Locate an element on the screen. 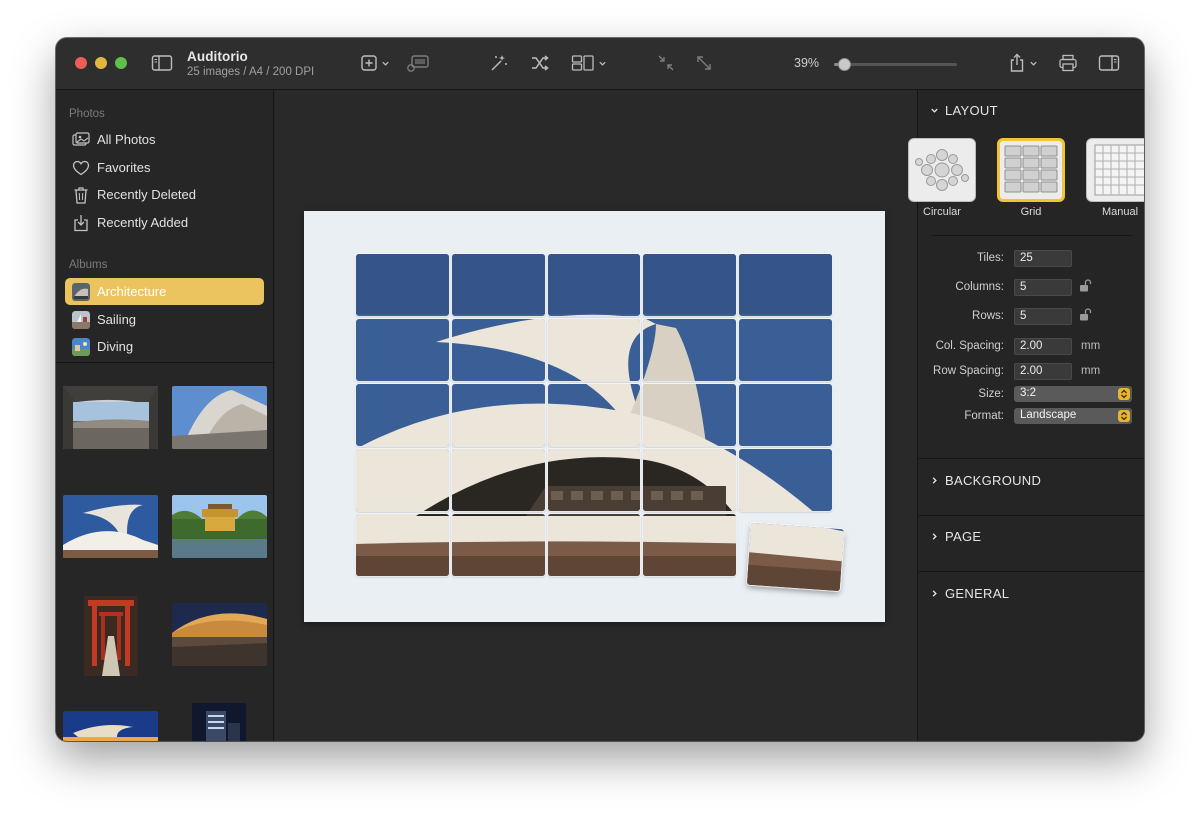  zoom-slider-thumb is located at coordinates (844, 64).